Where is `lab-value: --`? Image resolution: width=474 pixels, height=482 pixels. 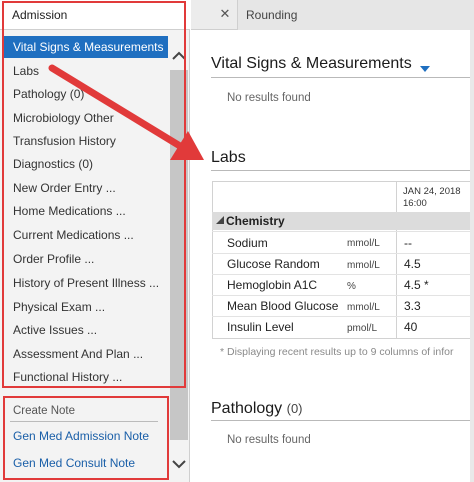
lab-value: -- is located at coordinates (408, 243).